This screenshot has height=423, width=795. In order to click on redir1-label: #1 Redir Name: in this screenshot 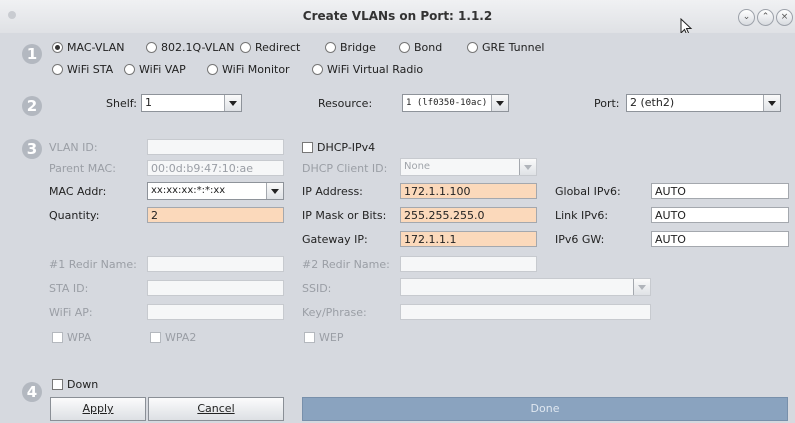, I will do `click(93, 264)`.